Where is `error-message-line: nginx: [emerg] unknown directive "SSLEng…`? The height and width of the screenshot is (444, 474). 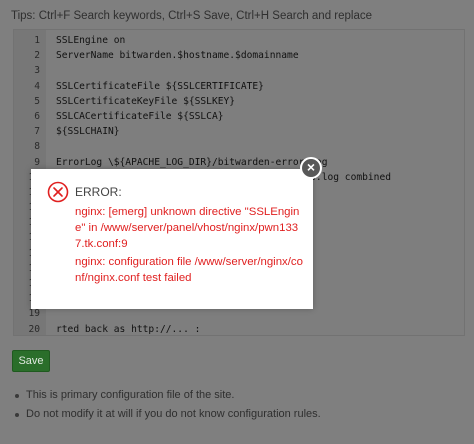
error-message-line: nginx: [emerg] unknown directive "SSLEng… is located at coordinates (187, 228).